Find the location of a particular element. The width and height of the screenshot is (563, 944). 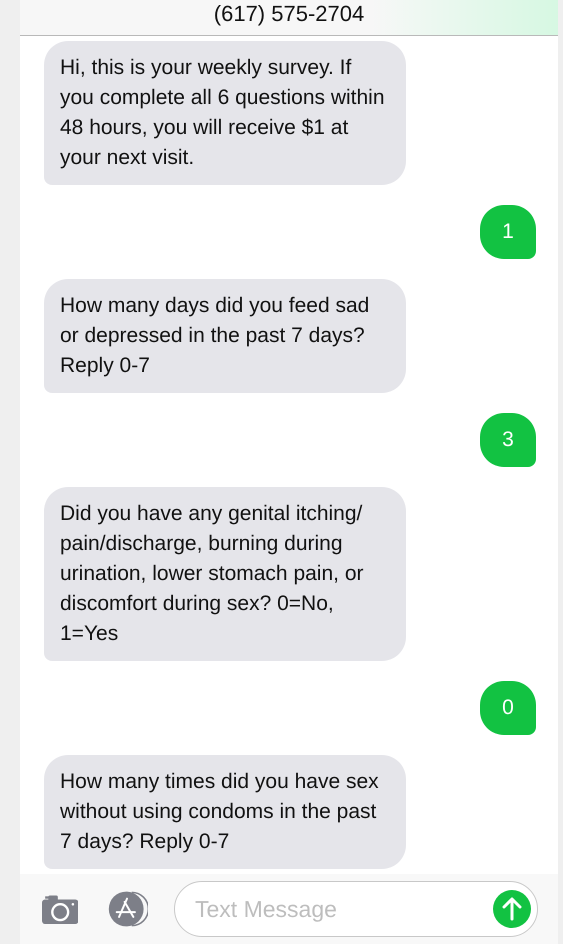

contact-number: (617) 575-2704 is located at coordinates (289, 14).